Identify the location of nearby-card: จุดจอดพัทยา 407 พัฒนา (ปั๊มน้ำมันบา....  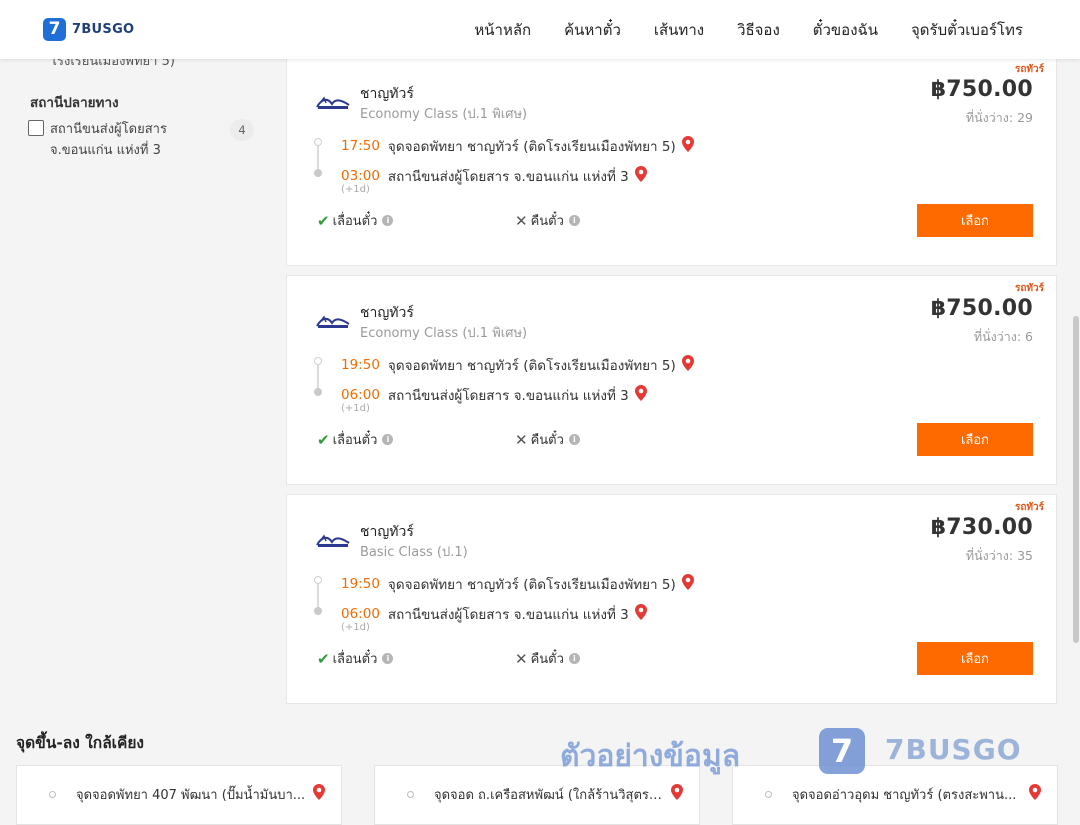
(179, 795).